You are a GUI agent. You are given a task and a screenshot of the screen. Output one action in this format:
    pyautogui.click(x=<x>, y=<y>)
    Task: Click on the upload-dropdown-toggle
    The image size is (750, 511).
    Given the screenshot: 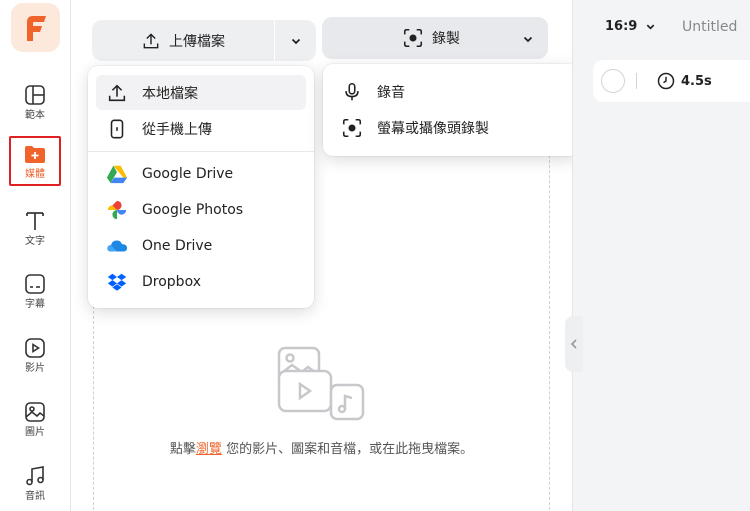 What is the action you would take?
    pyautogui.click(x=295, y=41)
    